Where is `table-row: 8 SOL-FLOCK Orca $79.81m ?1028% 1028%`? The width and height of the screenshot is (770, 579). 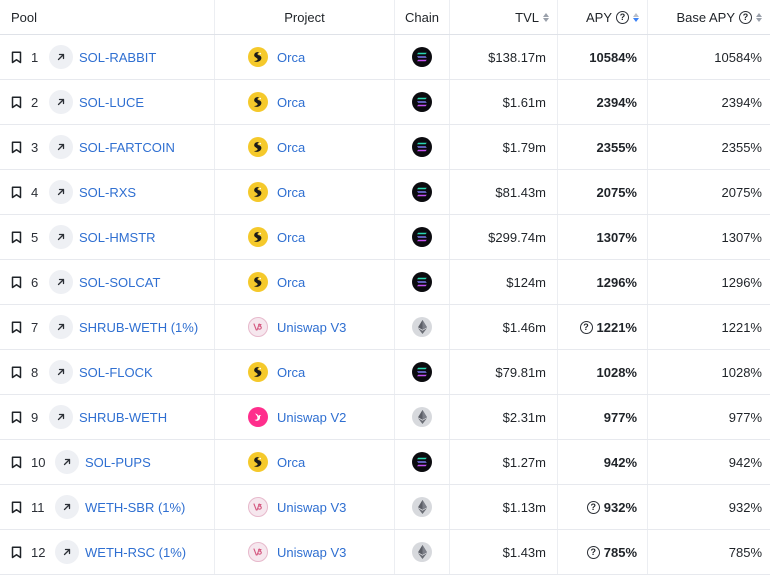 table-row: 8 SOL-FLOCK Orca $79.81m ?1028% 1028% is located at coordinates (385, 372).